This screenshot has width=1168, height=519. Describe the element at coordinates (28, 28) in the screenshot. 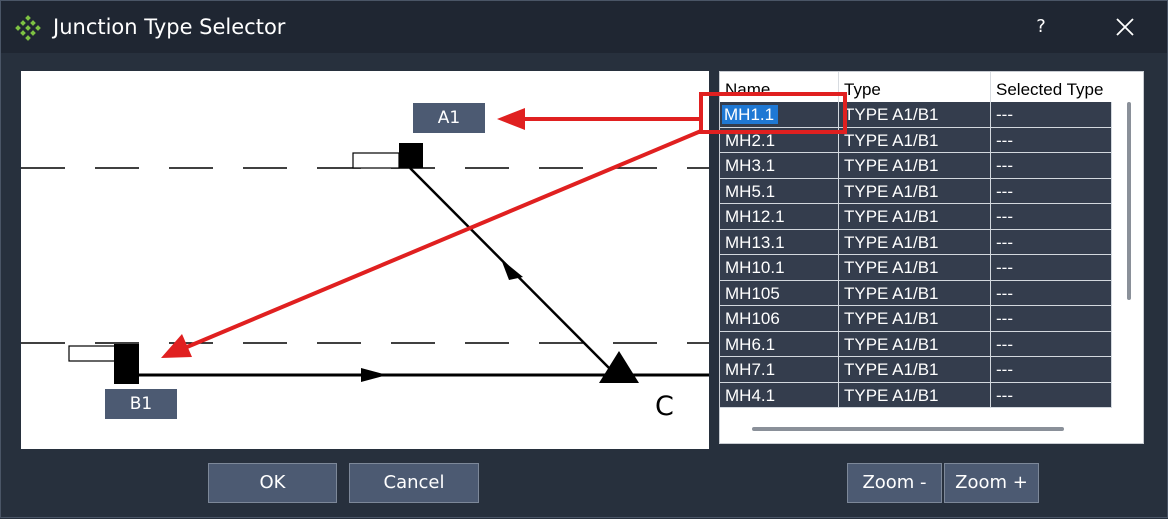

I see `app-icon` at that location.